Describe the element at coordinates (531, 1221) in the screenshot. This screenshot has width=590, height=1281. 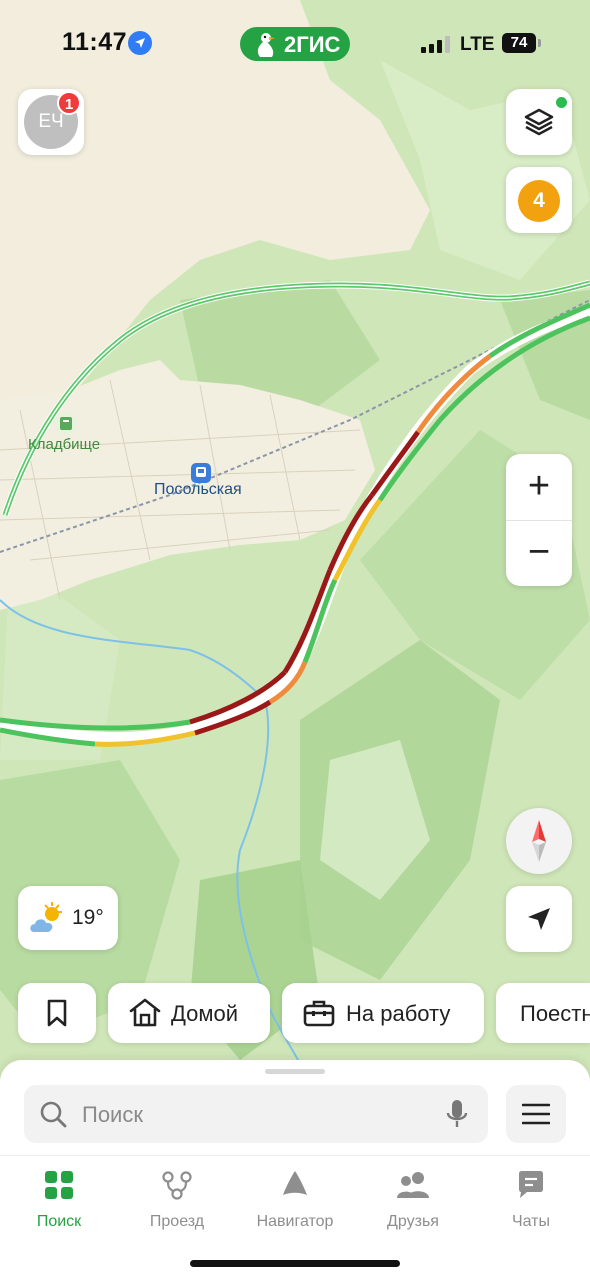
I see `tab-chats-label: Чаты` at that location.